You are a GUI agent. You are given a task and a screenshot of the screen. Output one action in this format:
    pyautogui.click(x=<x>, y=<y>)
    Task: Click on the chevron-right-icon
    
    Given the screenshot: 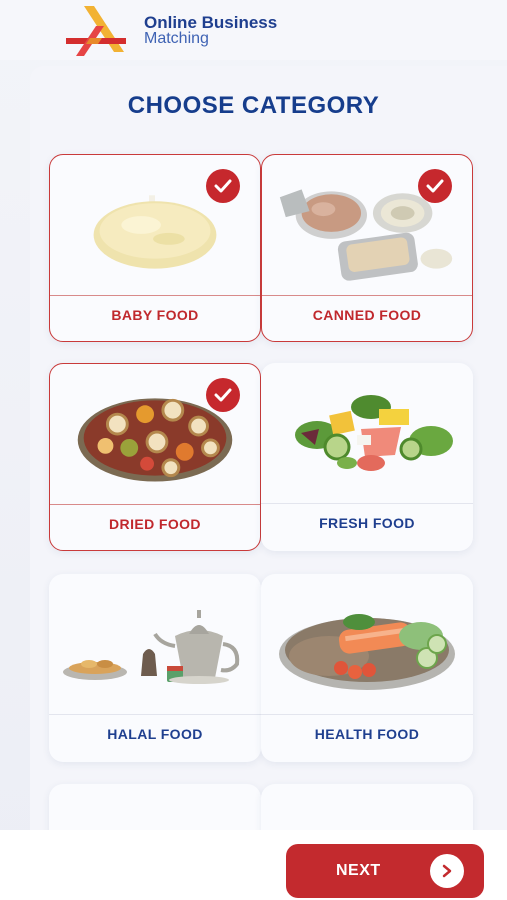 What is the action you would take?
    pyautogui.click(x=447, y=871)
    